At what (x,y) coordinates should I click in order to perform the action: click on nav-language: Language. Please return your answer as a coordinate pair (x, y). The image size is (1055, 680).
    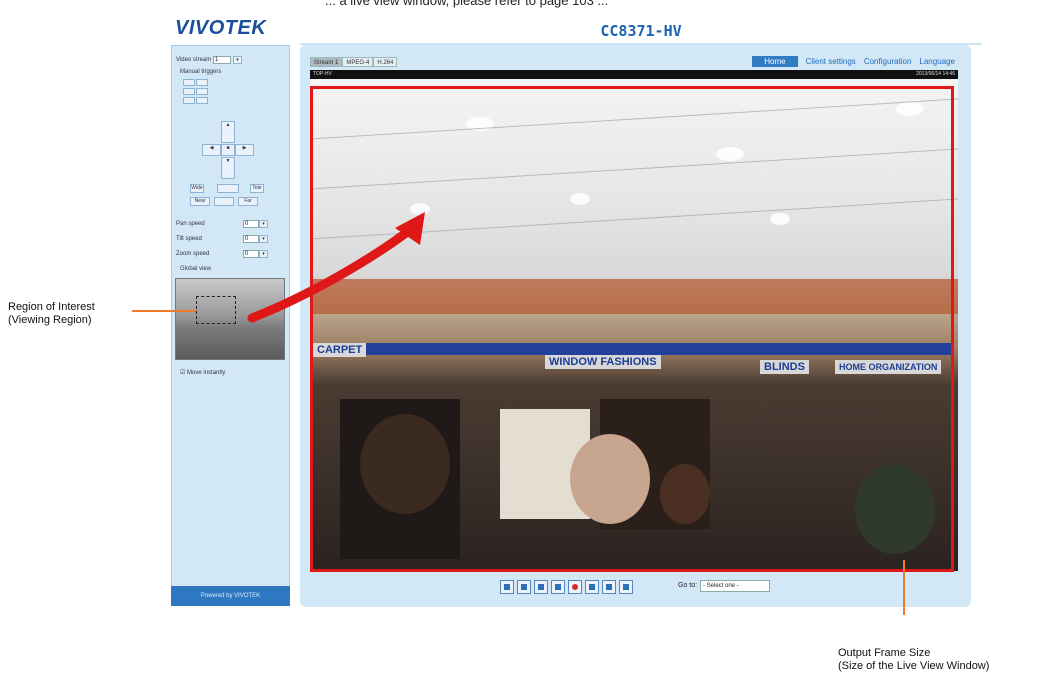
    Looking at the image, I should click on (937, 61).